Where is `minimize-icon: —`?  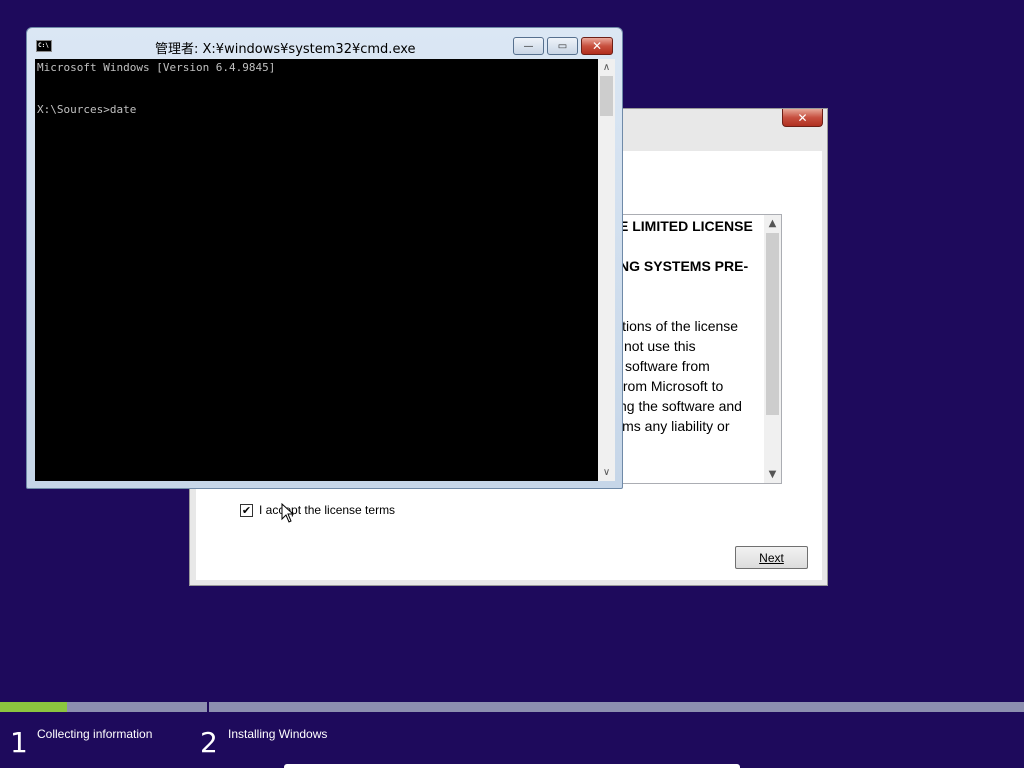 minimize-icon: — is located at coordinates (528, 46).